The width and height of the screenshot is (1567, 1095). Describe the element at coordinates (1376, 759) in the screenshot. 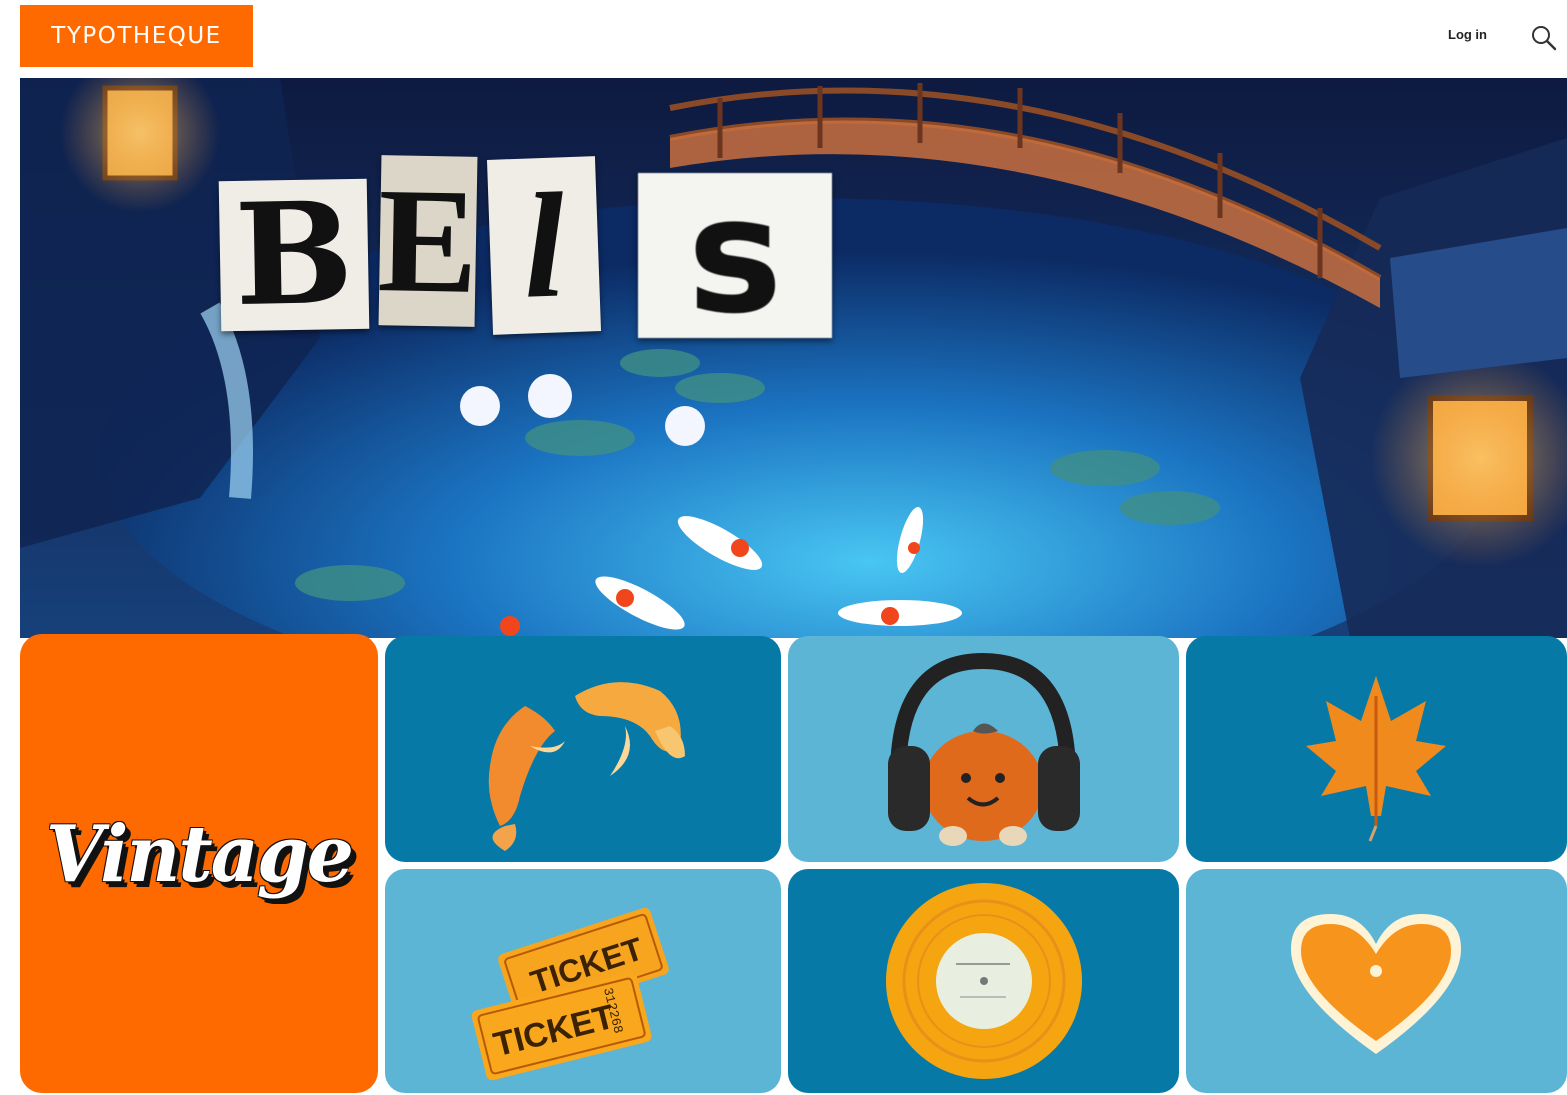

I see `maple-leaf-icon` at that location.